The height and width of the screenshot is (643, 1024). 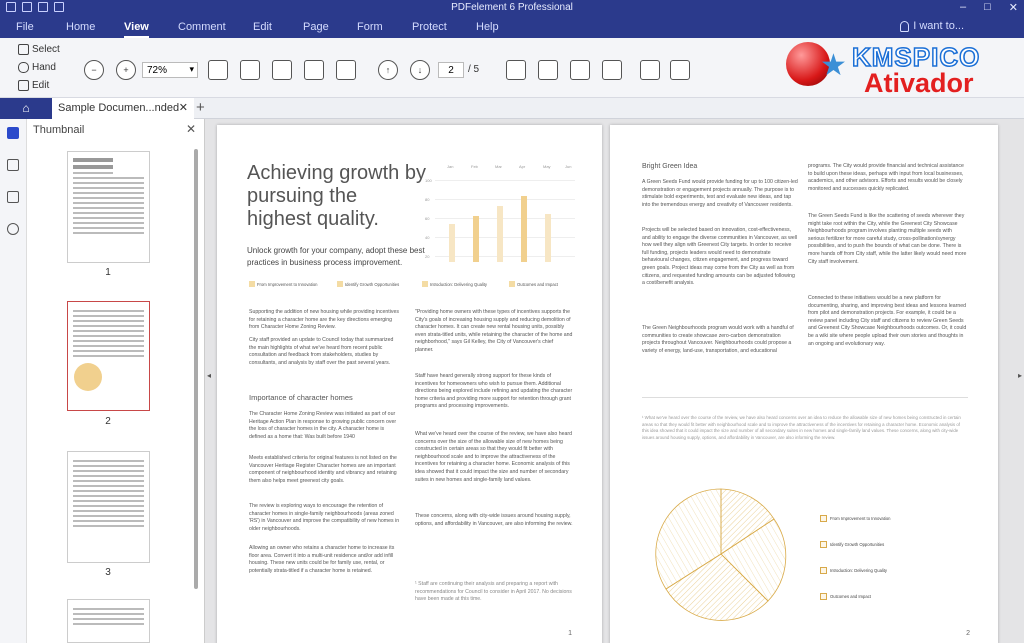 What do you see at coordinates (200, 107) in the screenshot?
I see `add-tab-button: +` at bounding box center [200, 107].